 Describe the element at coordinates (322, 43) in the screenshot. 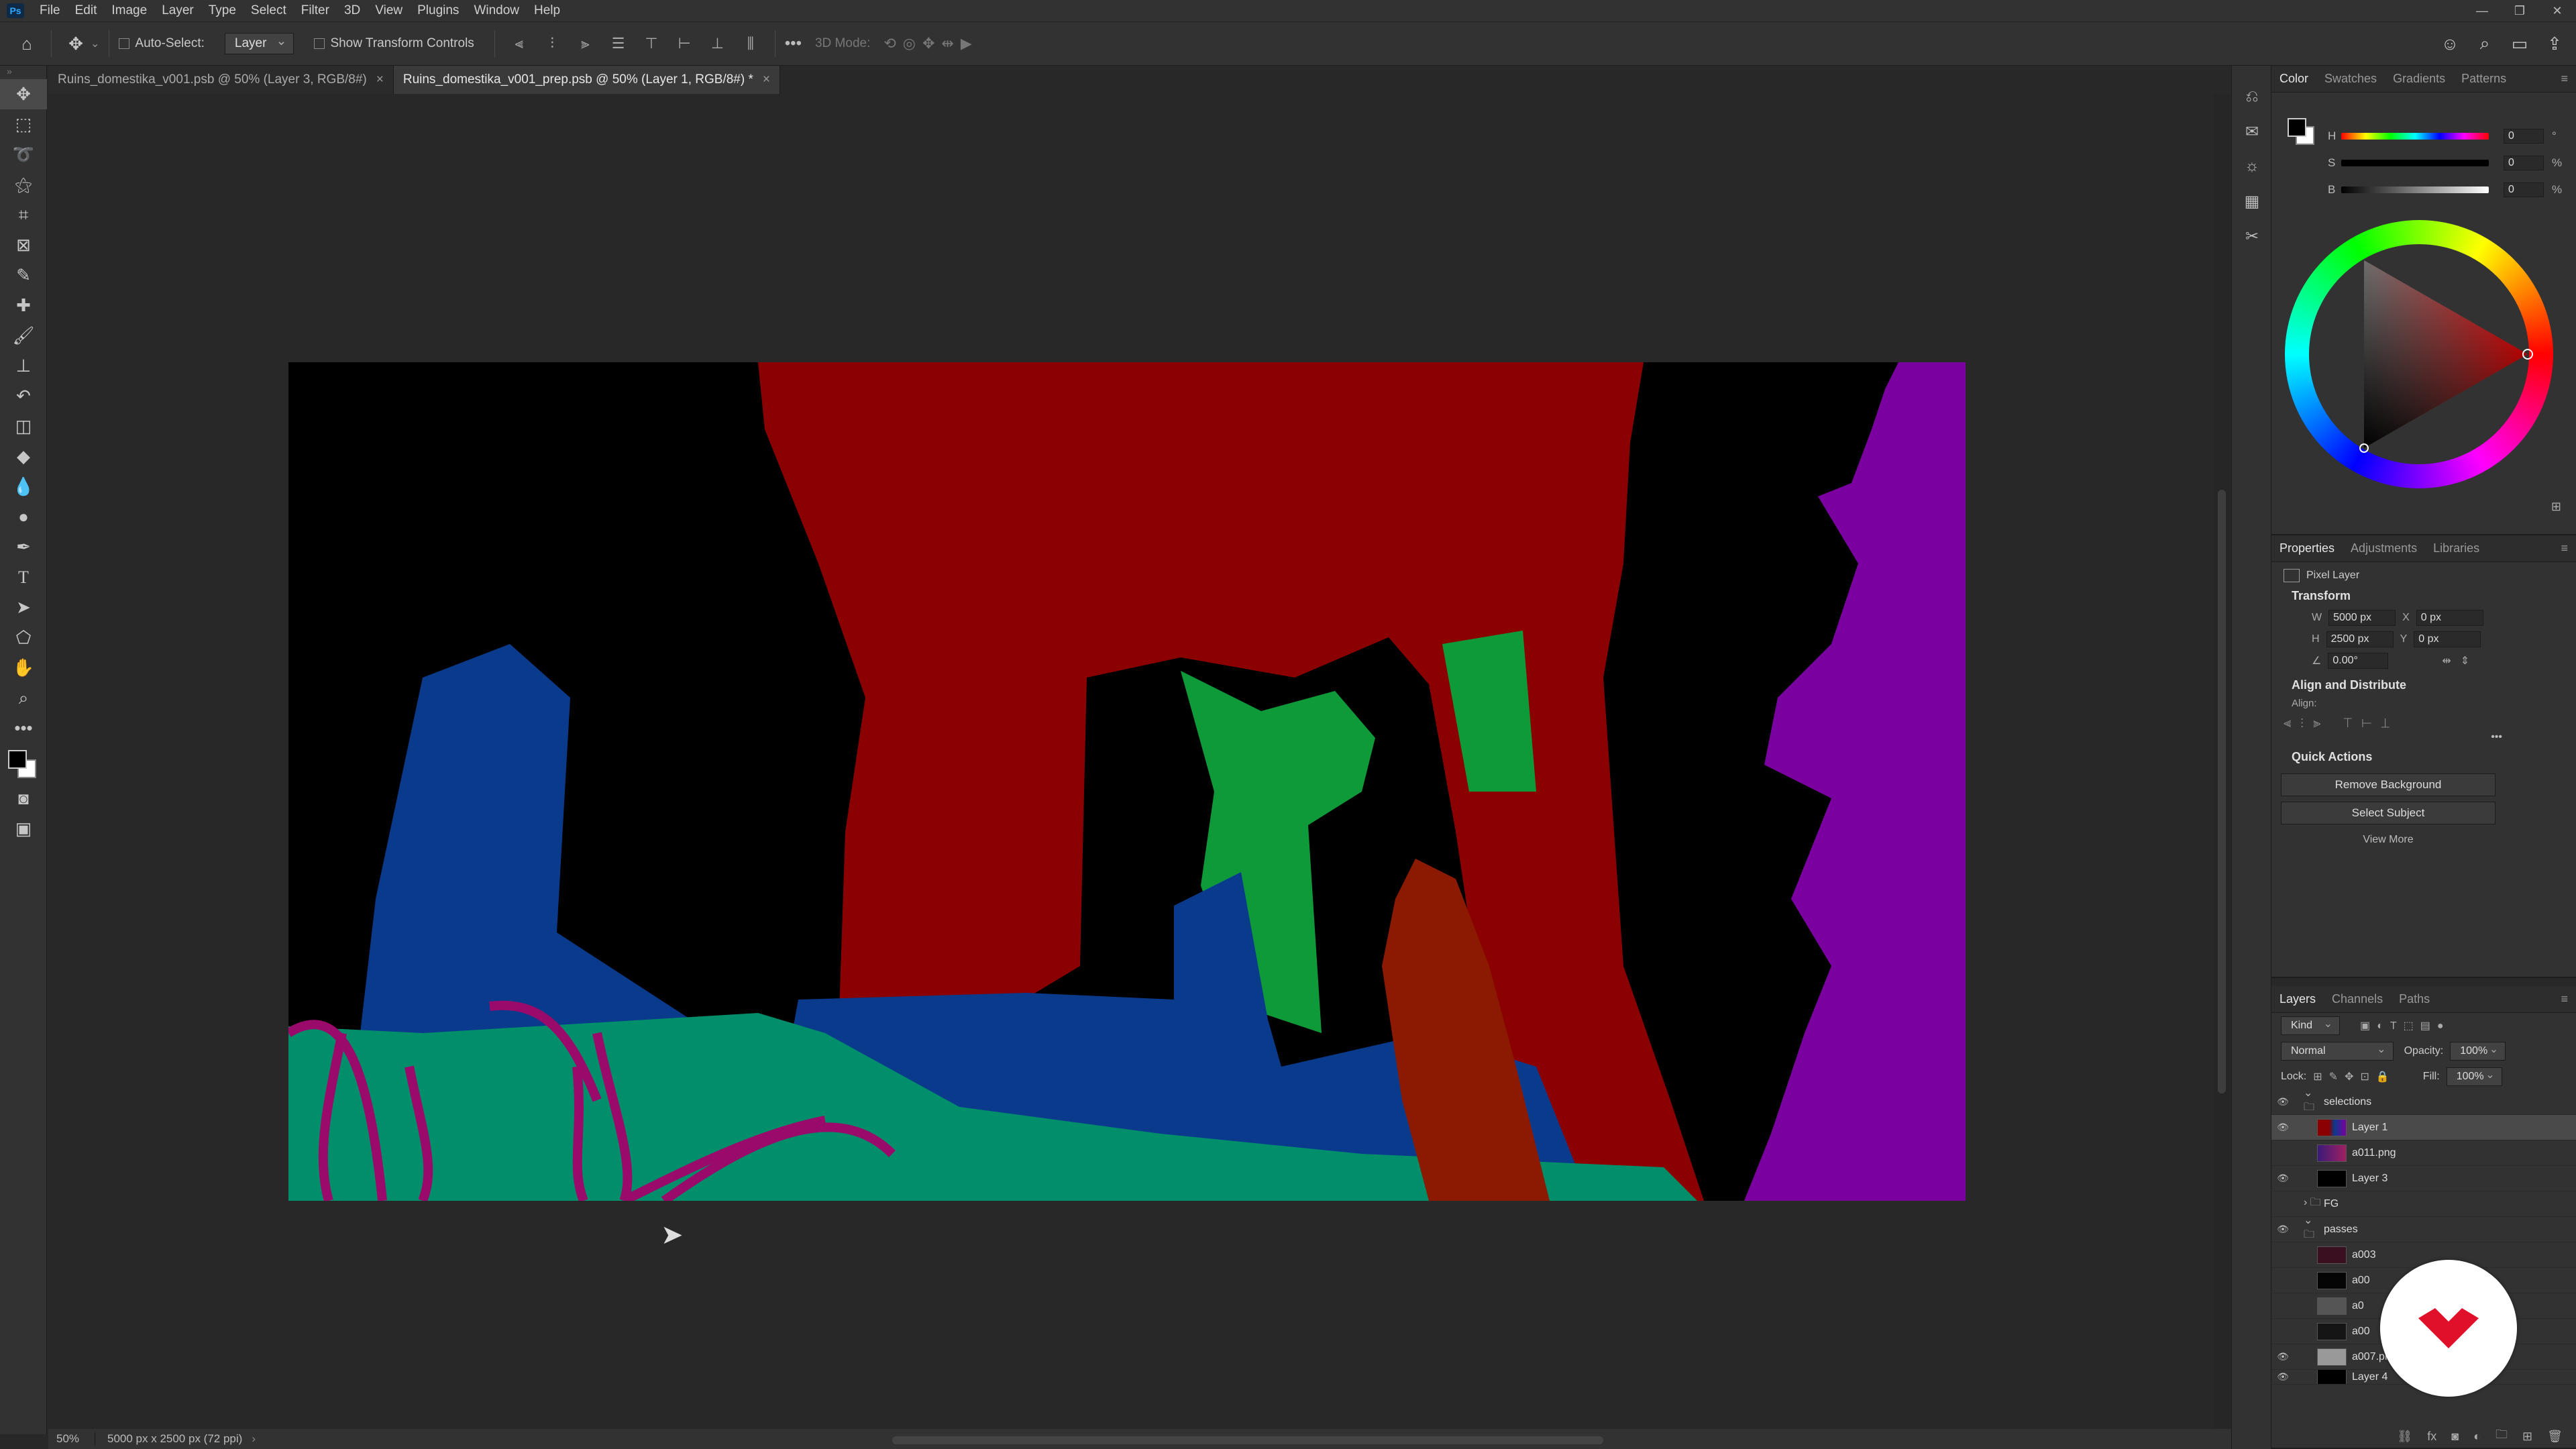

I see `show-transform-checkbox` at that location.